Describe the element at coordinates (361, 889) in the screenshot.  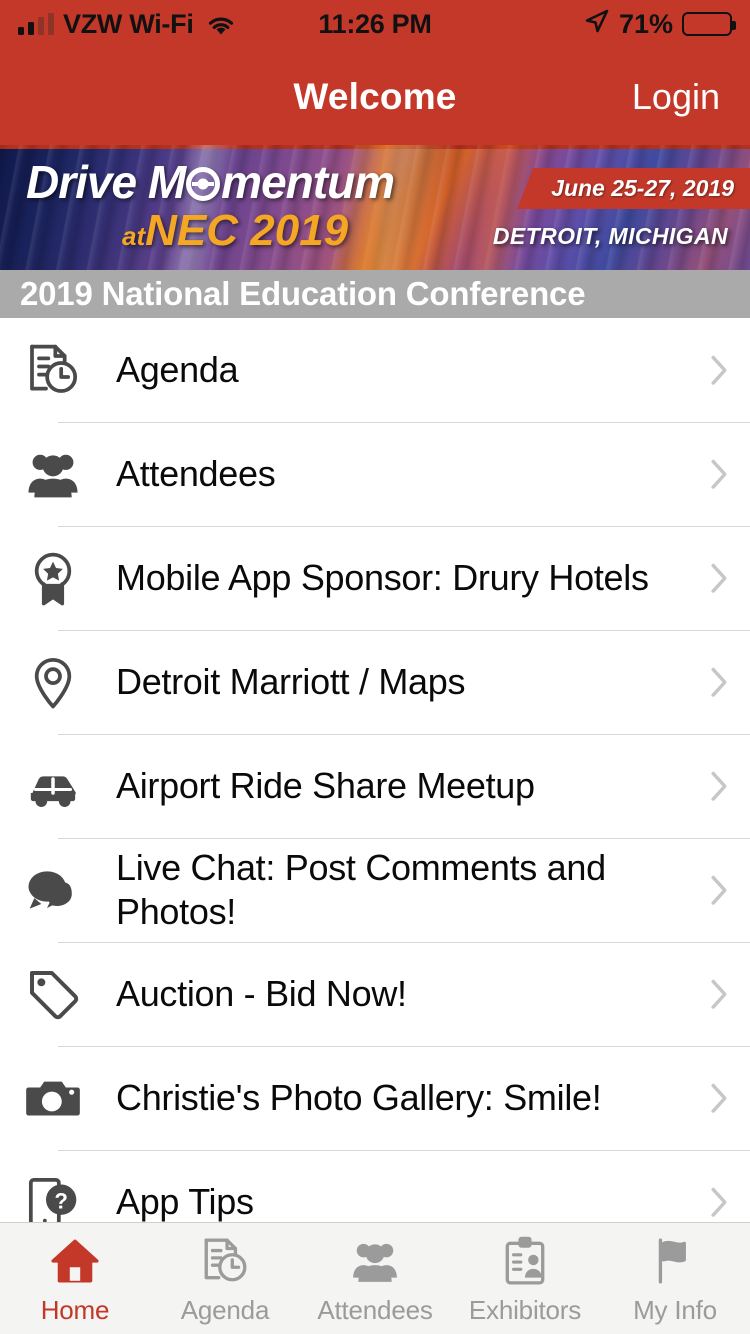
I see `menu-row-label: Live Chat: Post Comments and Photos!` at that location.